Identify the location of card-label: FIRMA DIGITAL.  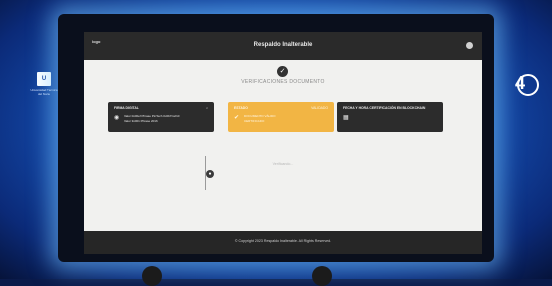
(126, 108).